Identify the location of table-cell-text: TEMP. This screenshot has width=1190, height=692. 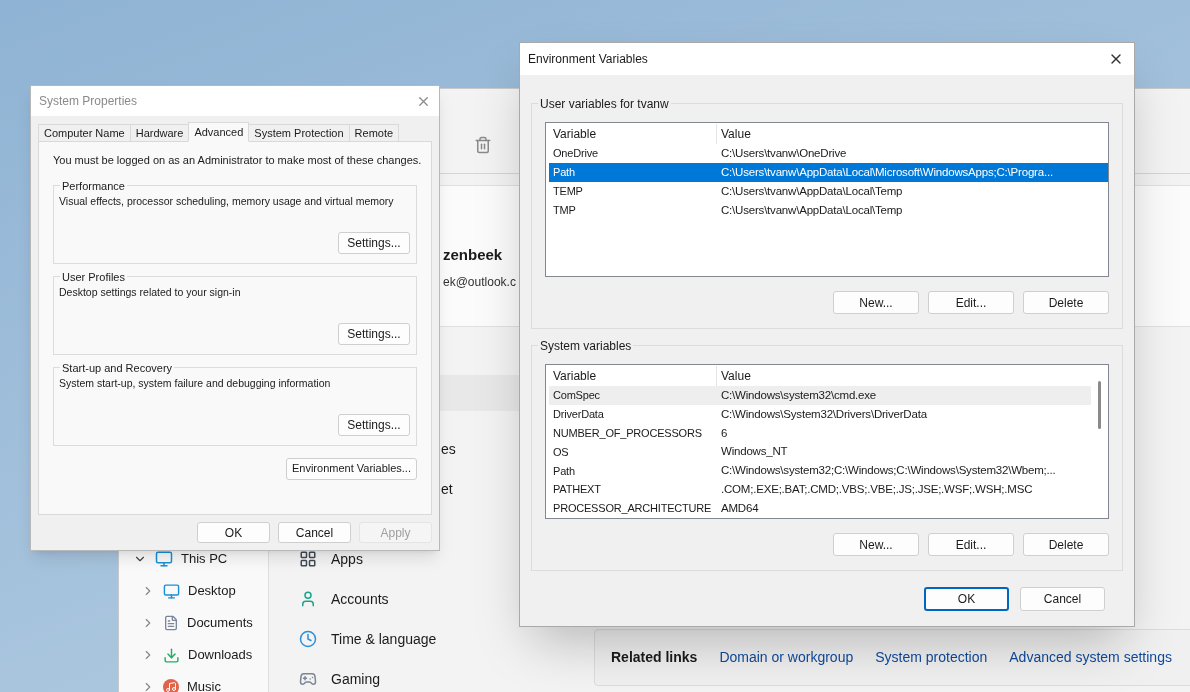
(568, 192).